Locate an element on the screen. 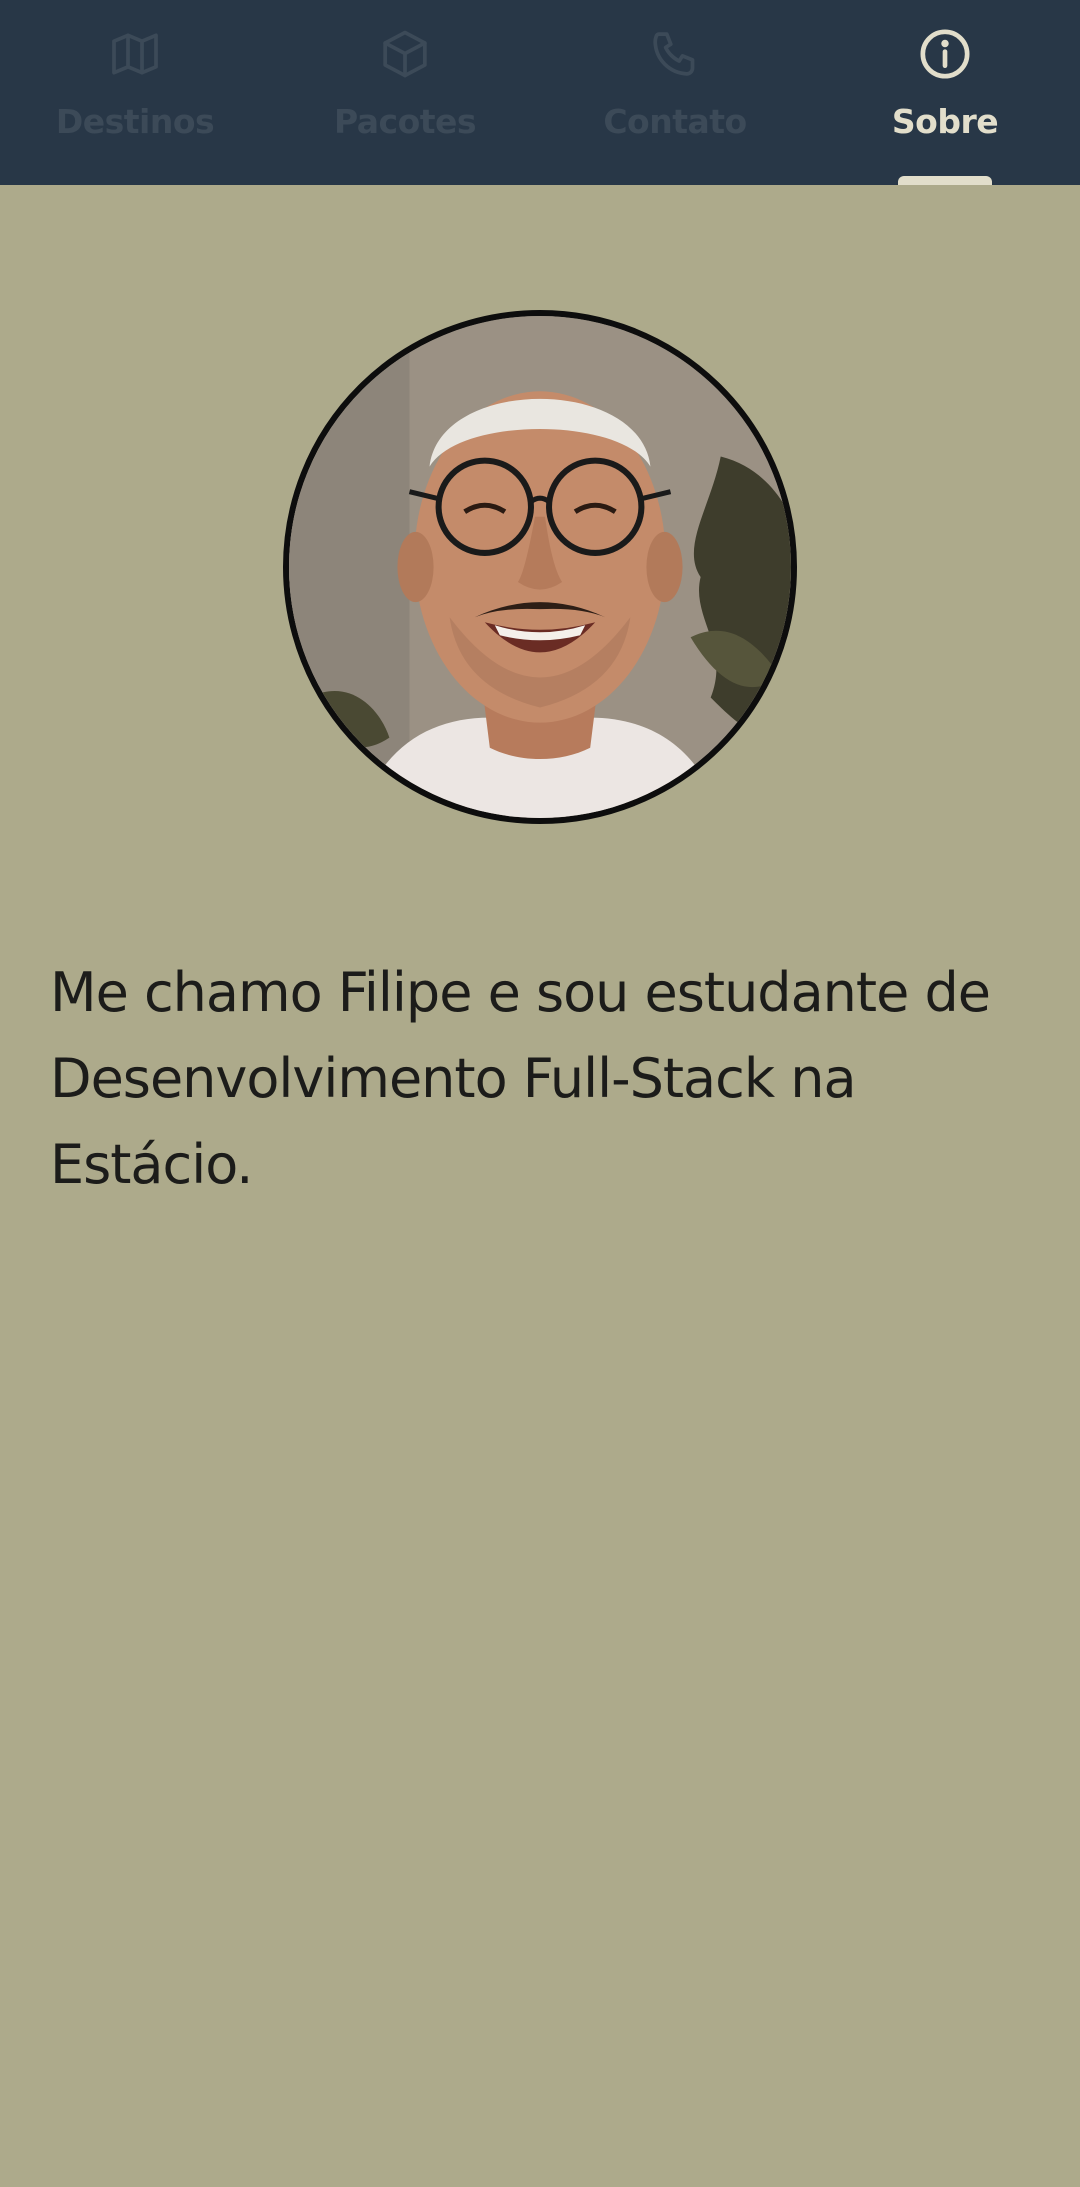  active-tab-indicator is located at coordinates (945, 180).